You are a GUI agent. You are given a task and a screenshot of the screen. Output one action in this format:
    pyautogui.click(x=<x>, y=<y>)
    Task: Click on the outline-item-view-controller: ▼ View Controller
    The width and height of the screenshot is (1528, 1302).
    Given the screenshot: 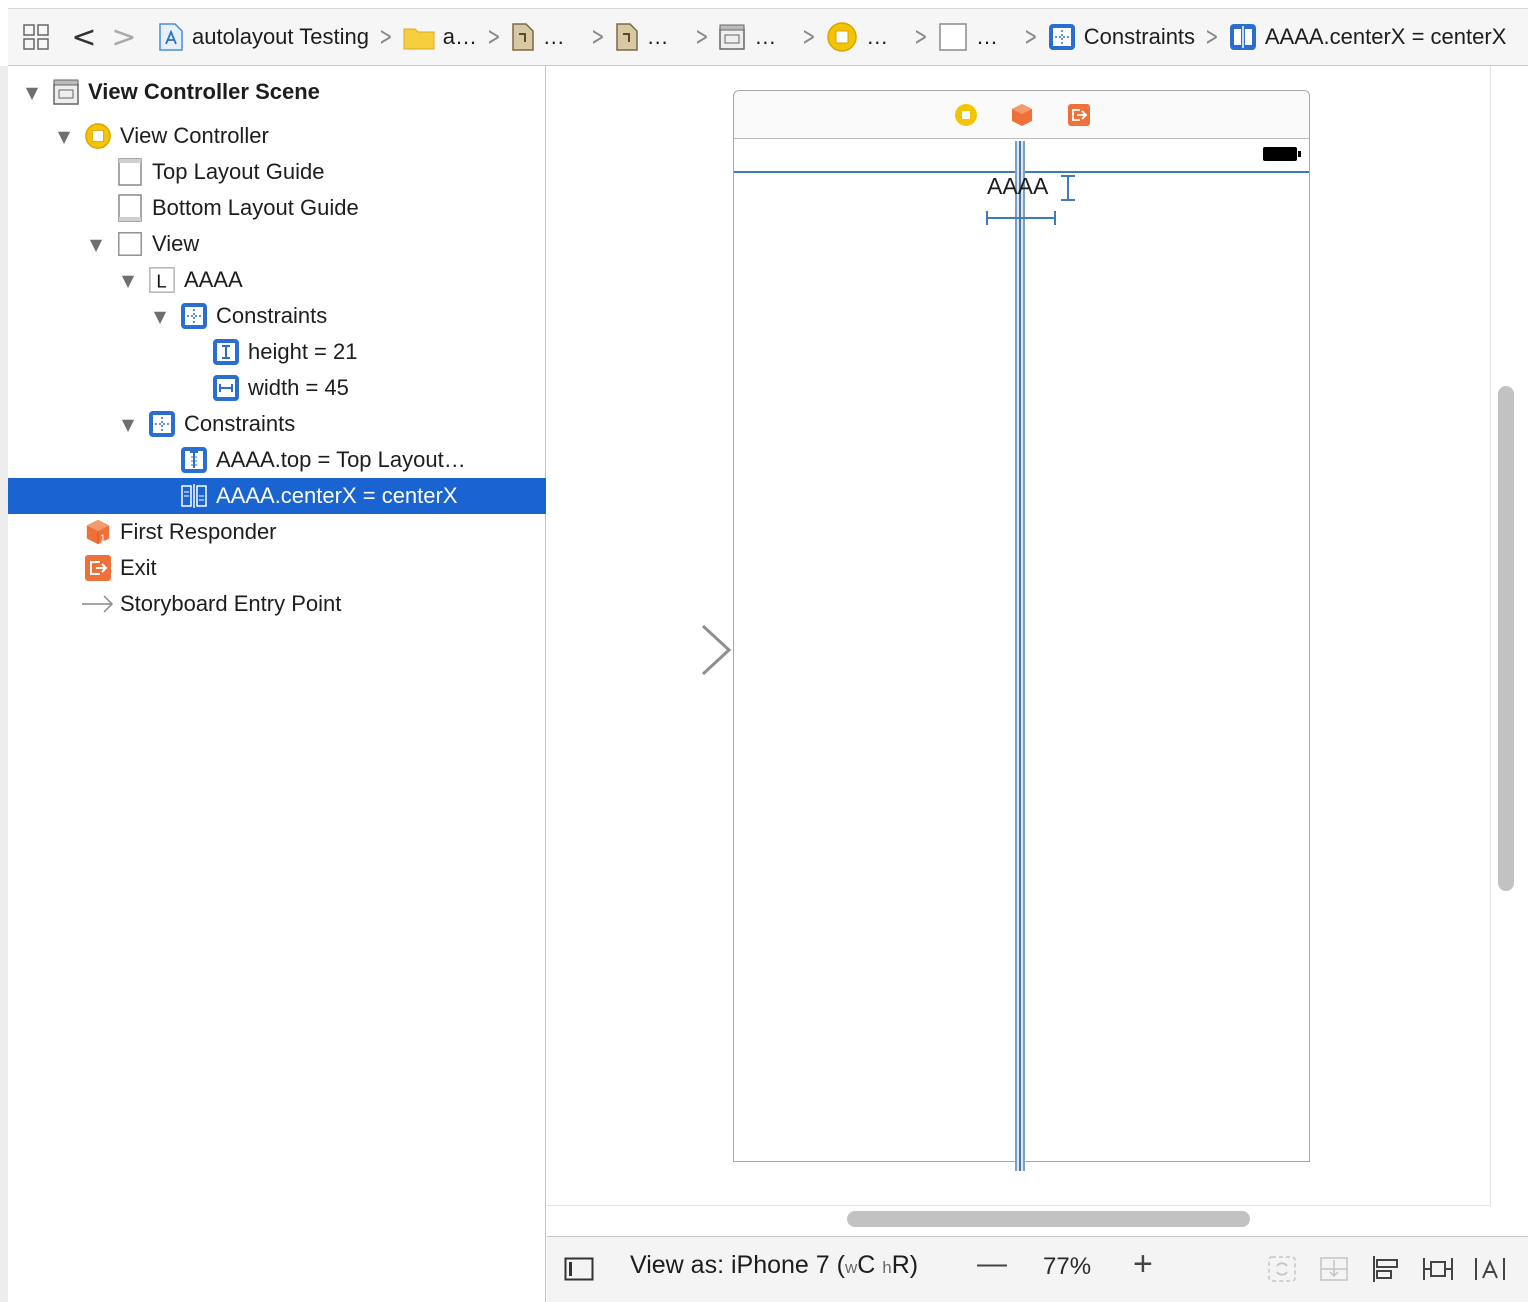 What is the action you would take?
    pyautogui.click(x=277, y=136)
    